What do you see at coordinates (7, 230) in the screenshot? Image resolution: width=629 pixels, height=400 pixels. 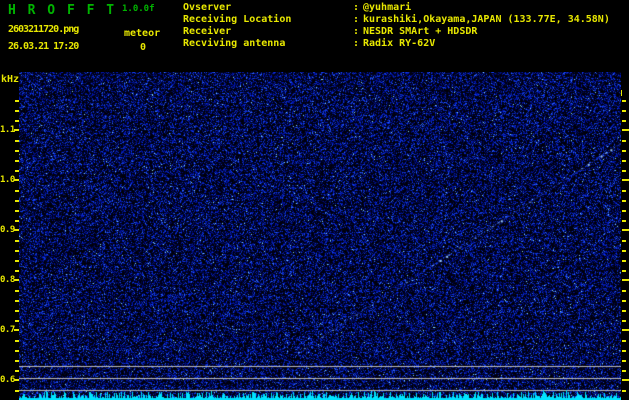 I see `freq-axis-label: 0.9` at bounding box center [7, 230].